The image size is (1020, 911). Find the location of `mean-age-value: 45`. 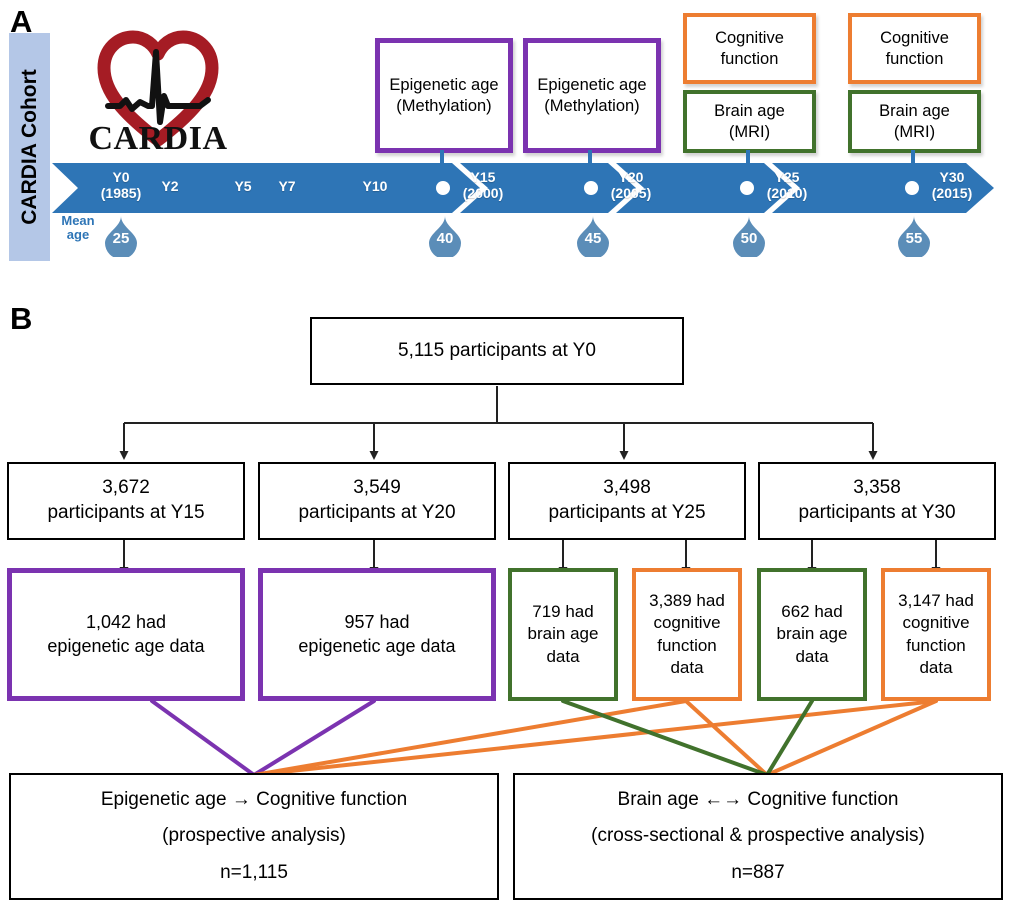

mean-age-value: 45 is located at coordinates (593, 238).